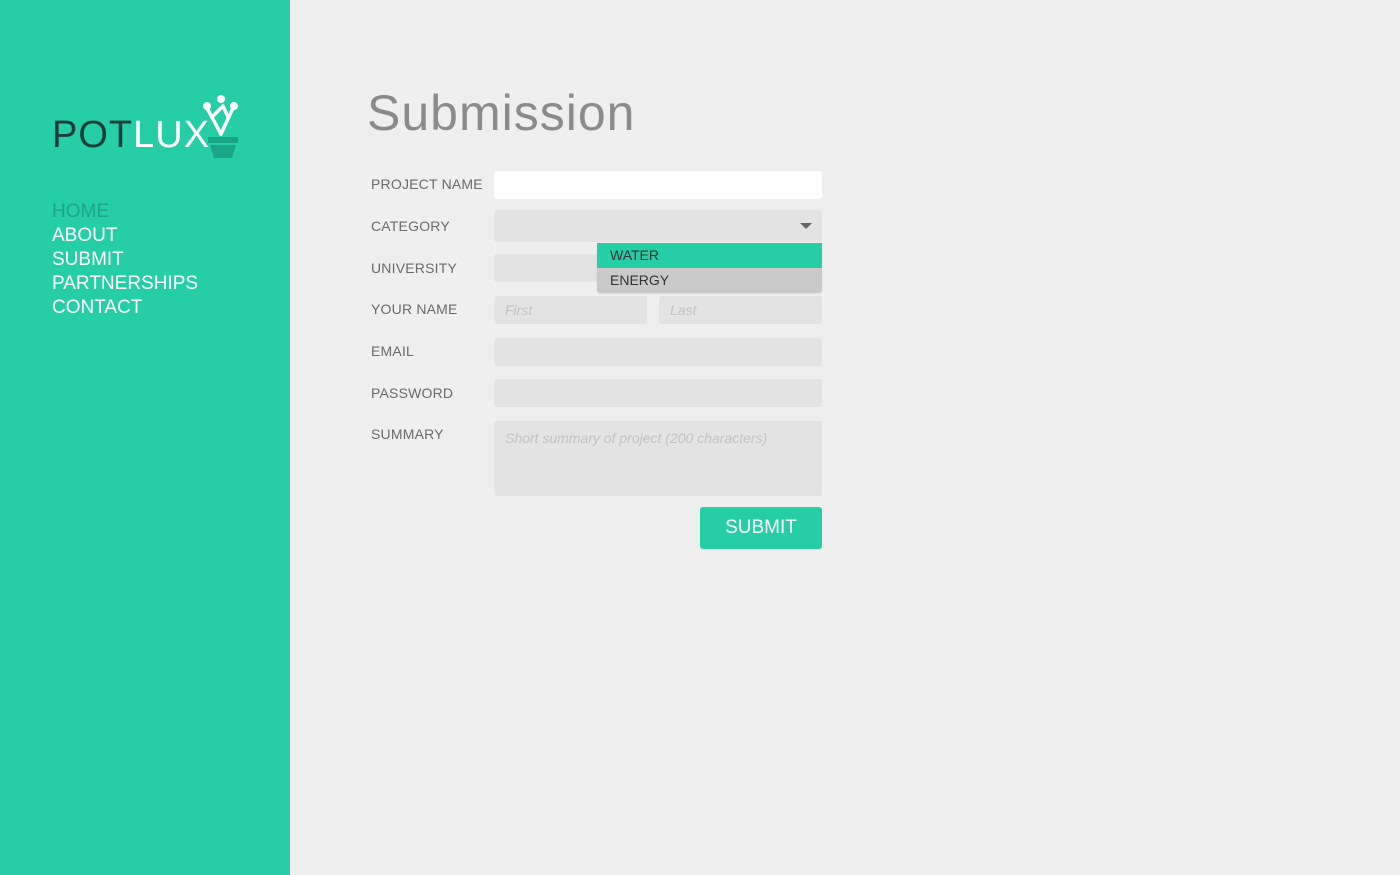  Describe the element at coordinates (407, 434) in the screenshot. I see `summary-label: SUMMARY` at that location.